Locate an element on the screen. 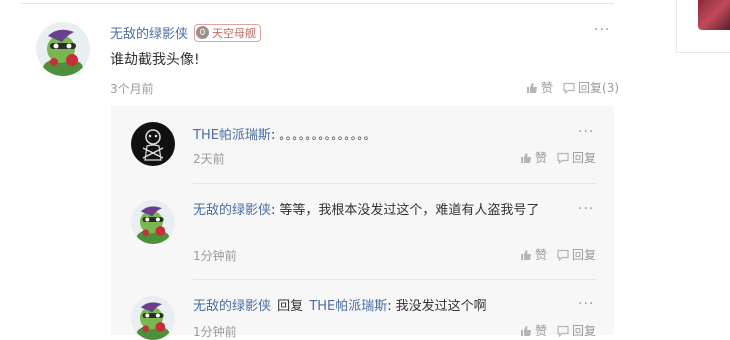  reply-count-label: 回复(3) is located at coordinates (599, 88).